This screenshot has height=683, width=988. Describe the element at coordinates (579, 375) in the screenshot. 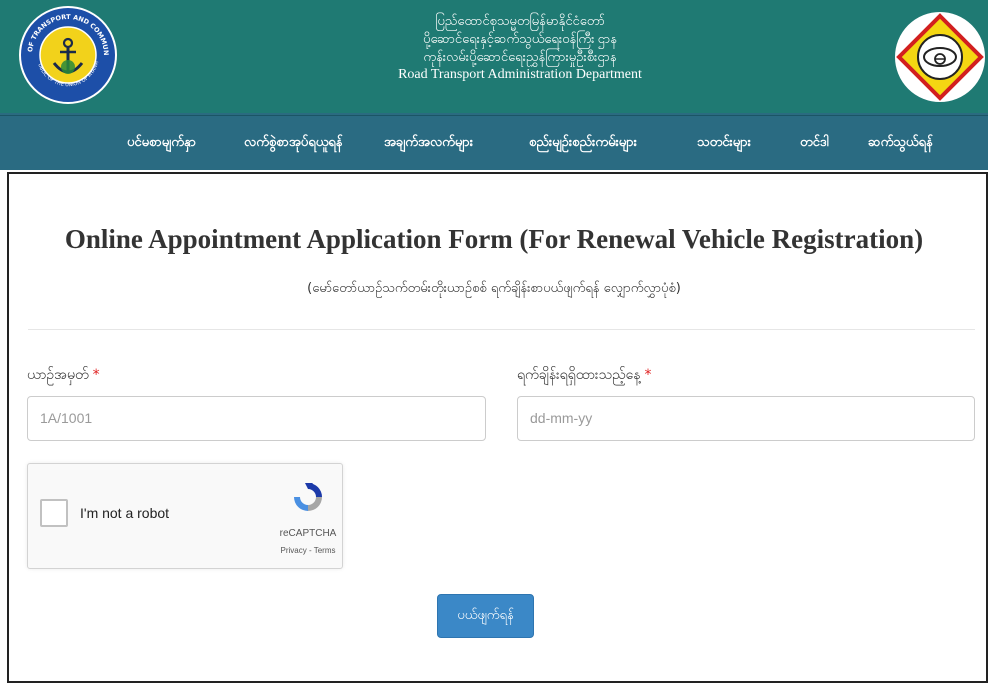

I see `appointment-date-label-text: ရက်ချိန်းရရှိထားသည့်နေ့` at that location.